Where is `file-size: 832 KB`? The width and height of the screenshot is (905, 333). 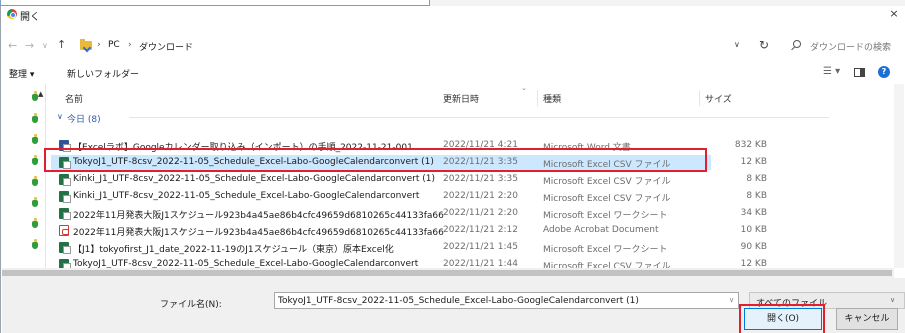
file-size: 832 KB is located at coordinates (750, 145).